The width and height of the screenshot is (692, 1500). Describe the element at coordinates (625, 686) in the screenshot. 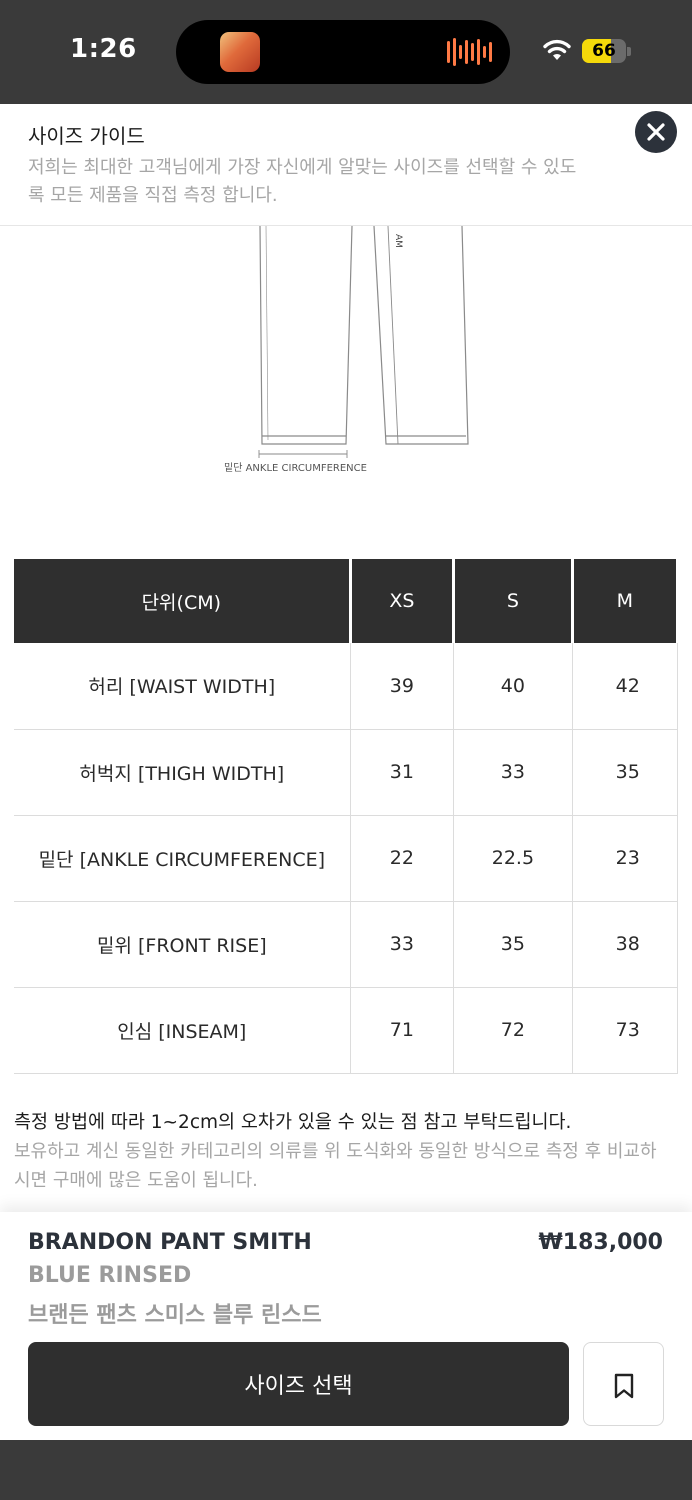

I see `table-cell: 42` at that location.